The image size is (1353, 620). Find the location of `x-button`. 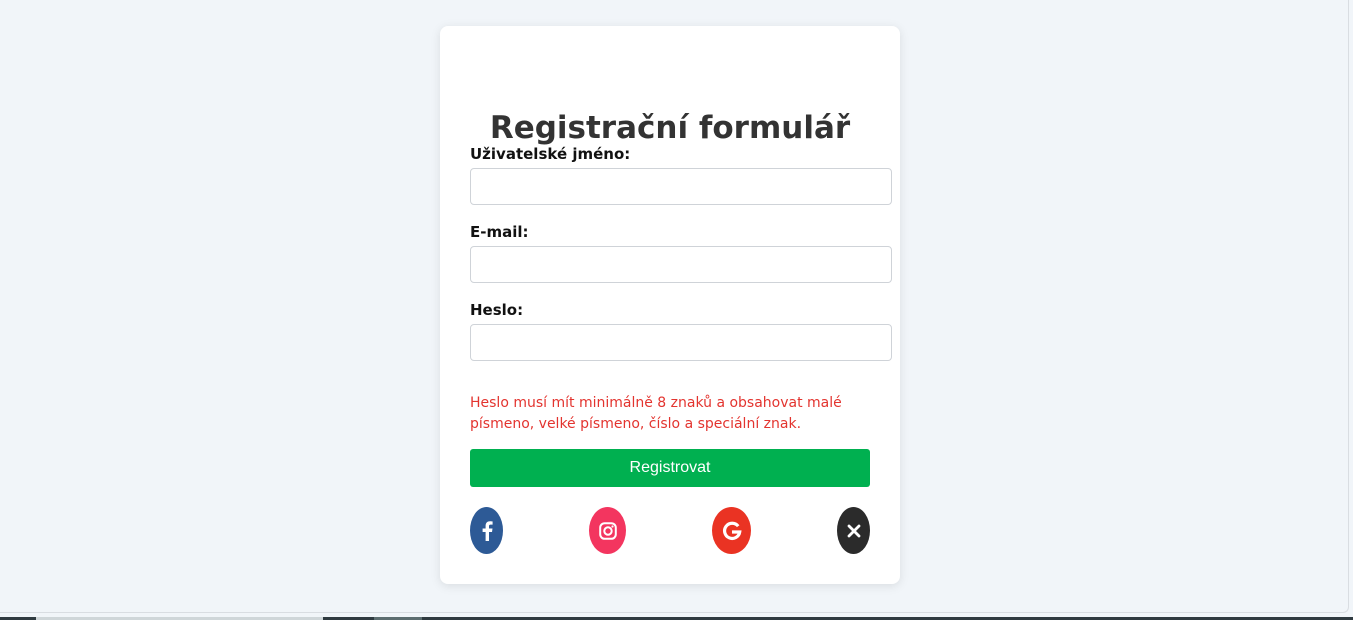

x-button is located at coordinates (853, 530).